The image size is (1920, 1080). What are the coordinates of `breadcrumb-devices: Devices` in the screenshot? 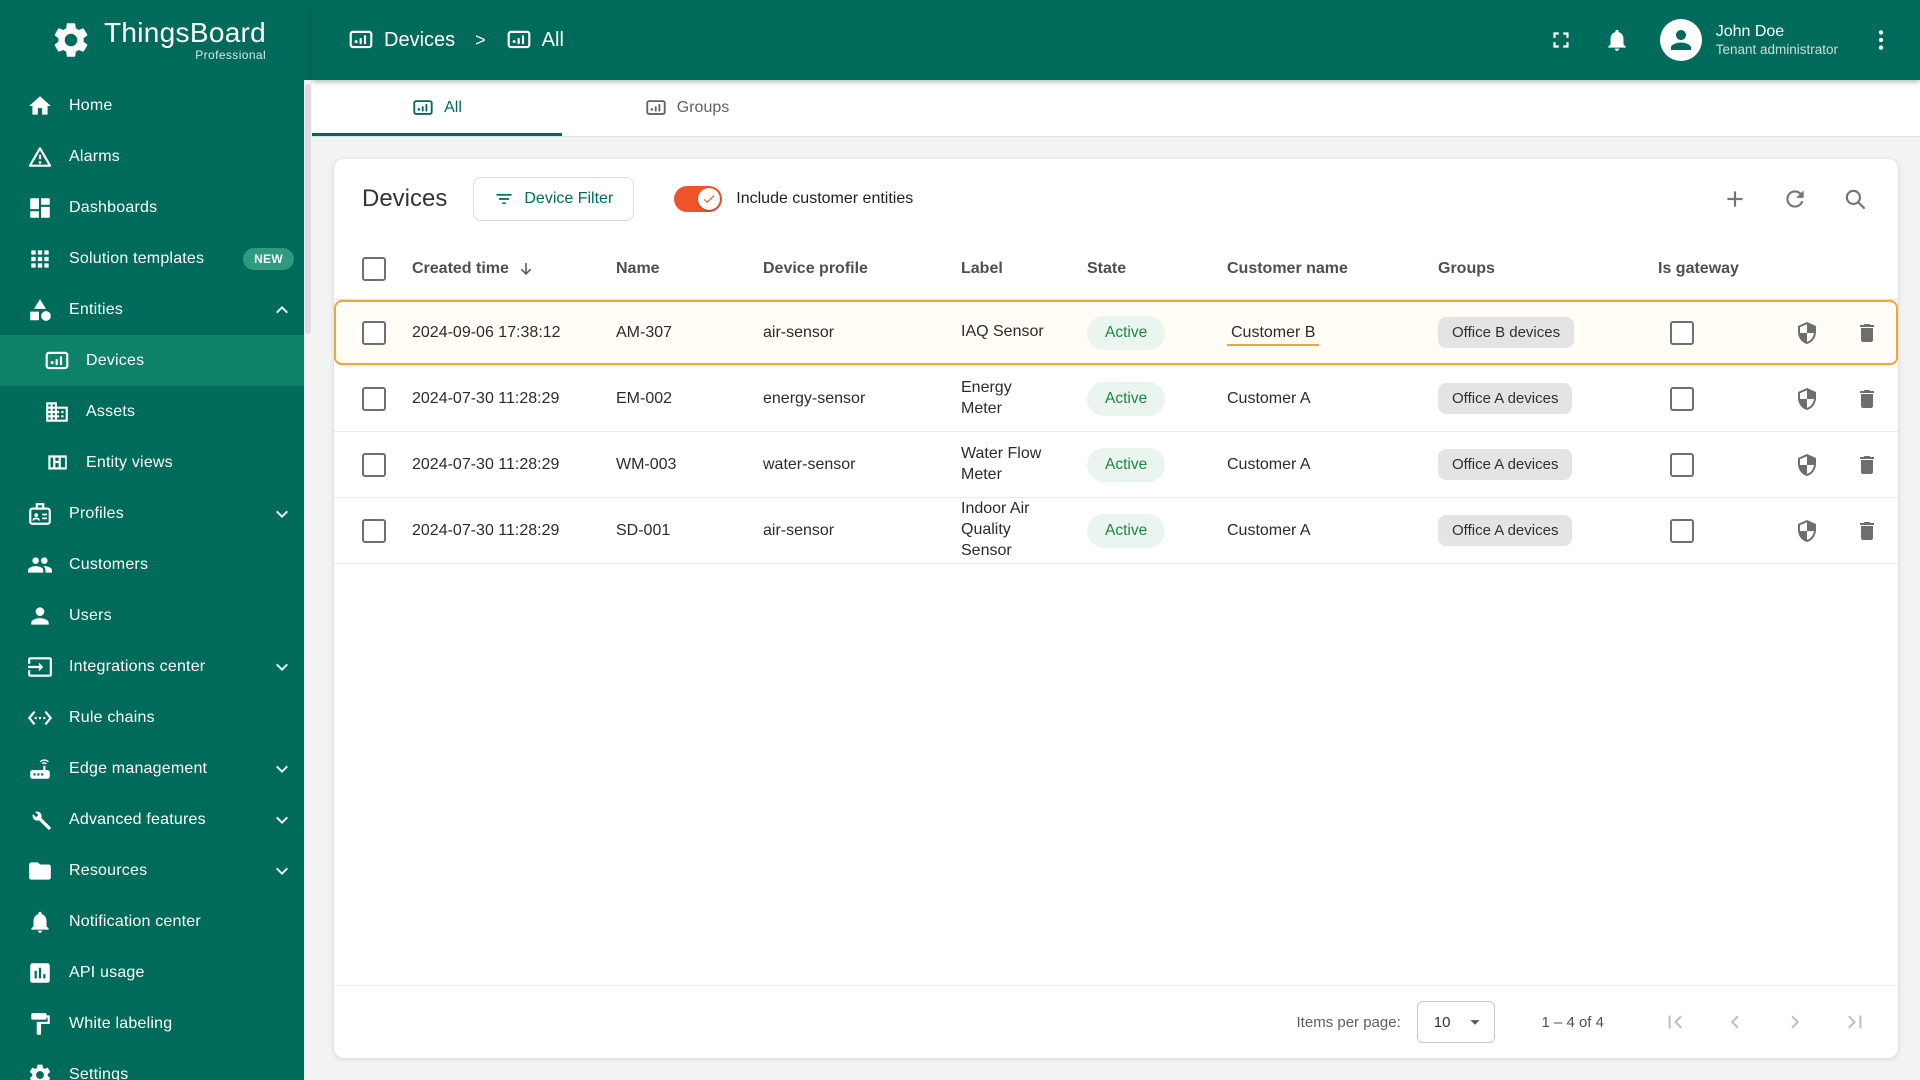 It's located at (401, 40).